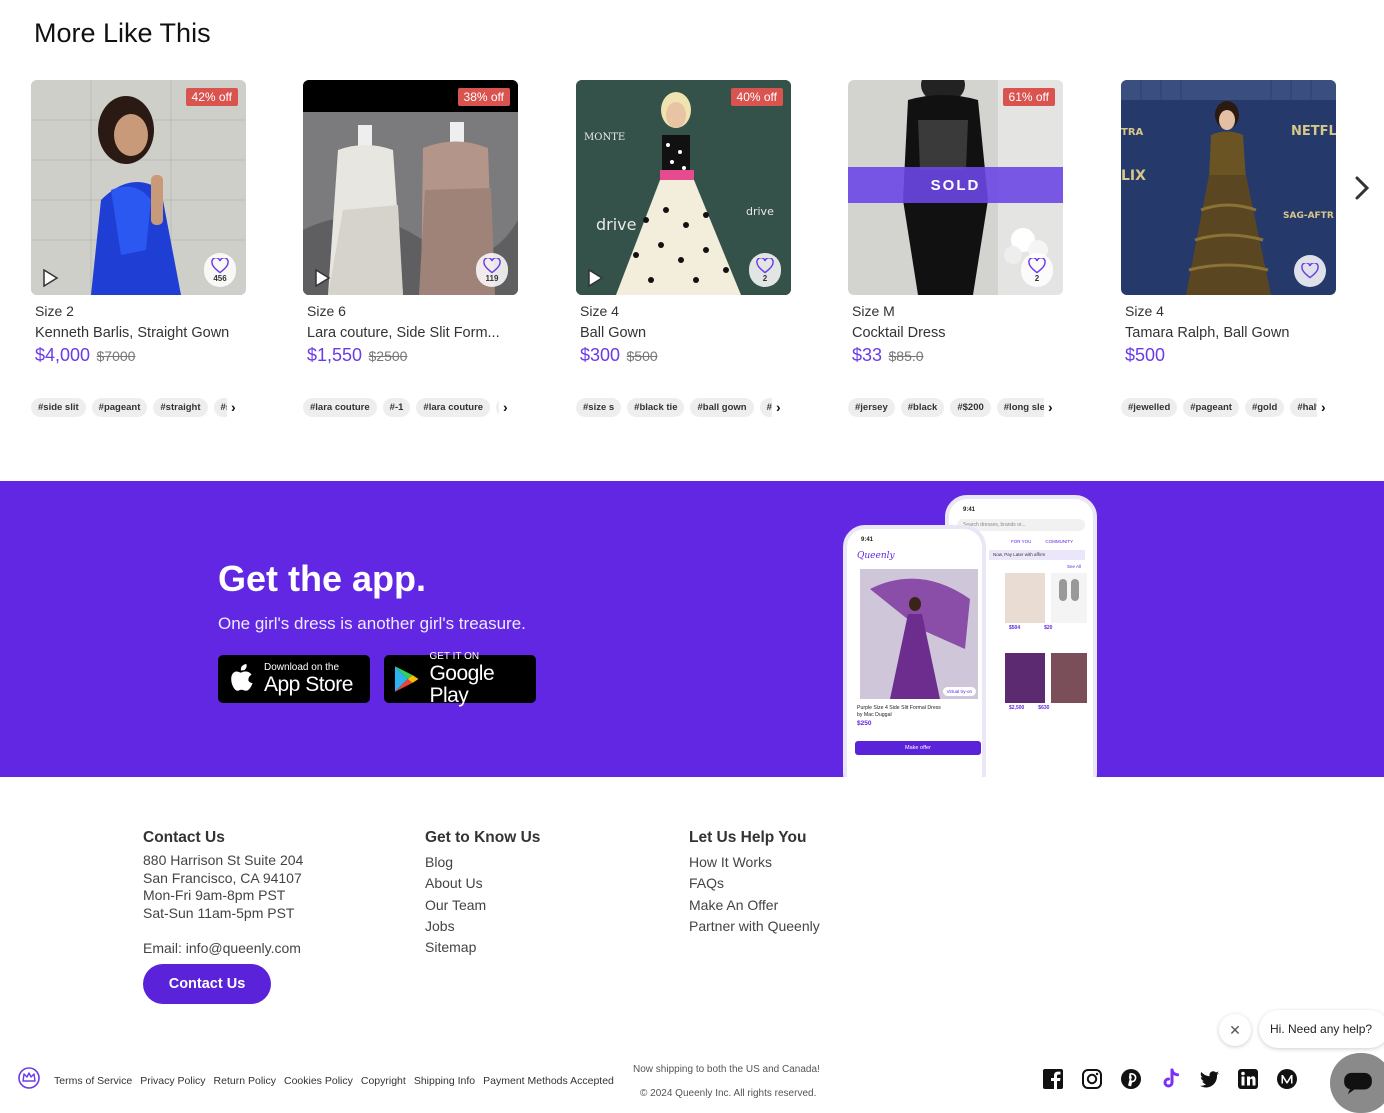 This screenshot has width=1384, height=1113. Describe the element at coordinates (383, 1081) in the screenshot. I see `copyright-link: Copyright` at that location.